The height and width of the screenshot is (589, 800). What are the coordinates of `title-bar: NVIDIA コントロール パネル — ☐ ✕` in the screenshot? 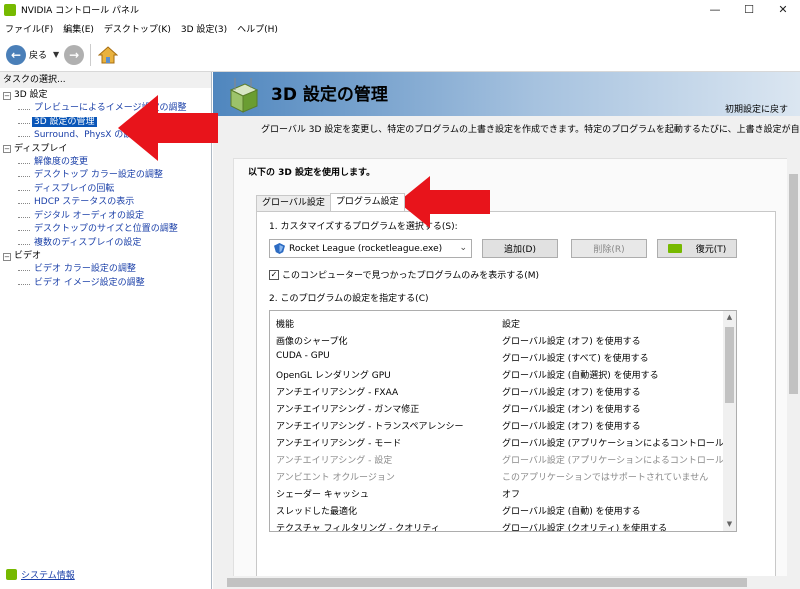 It's located at (400, 9).